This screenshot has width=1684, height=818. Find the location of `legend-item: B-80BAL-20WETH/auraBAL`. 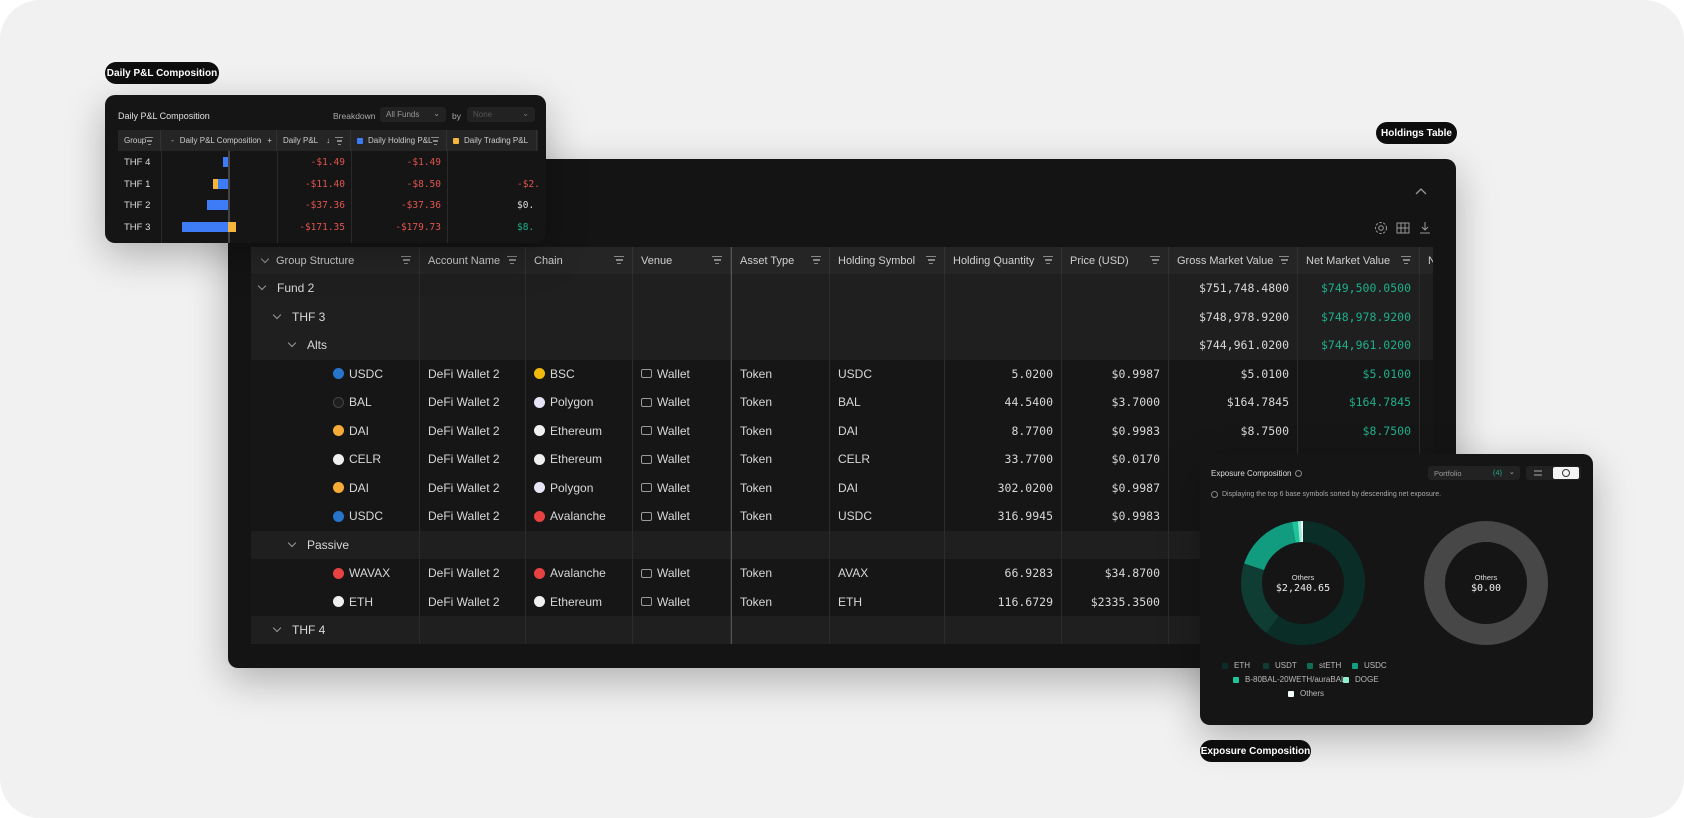

legend-item: B-80BAL-20WETH/auraBAL is located at coordinates (1289, 679).